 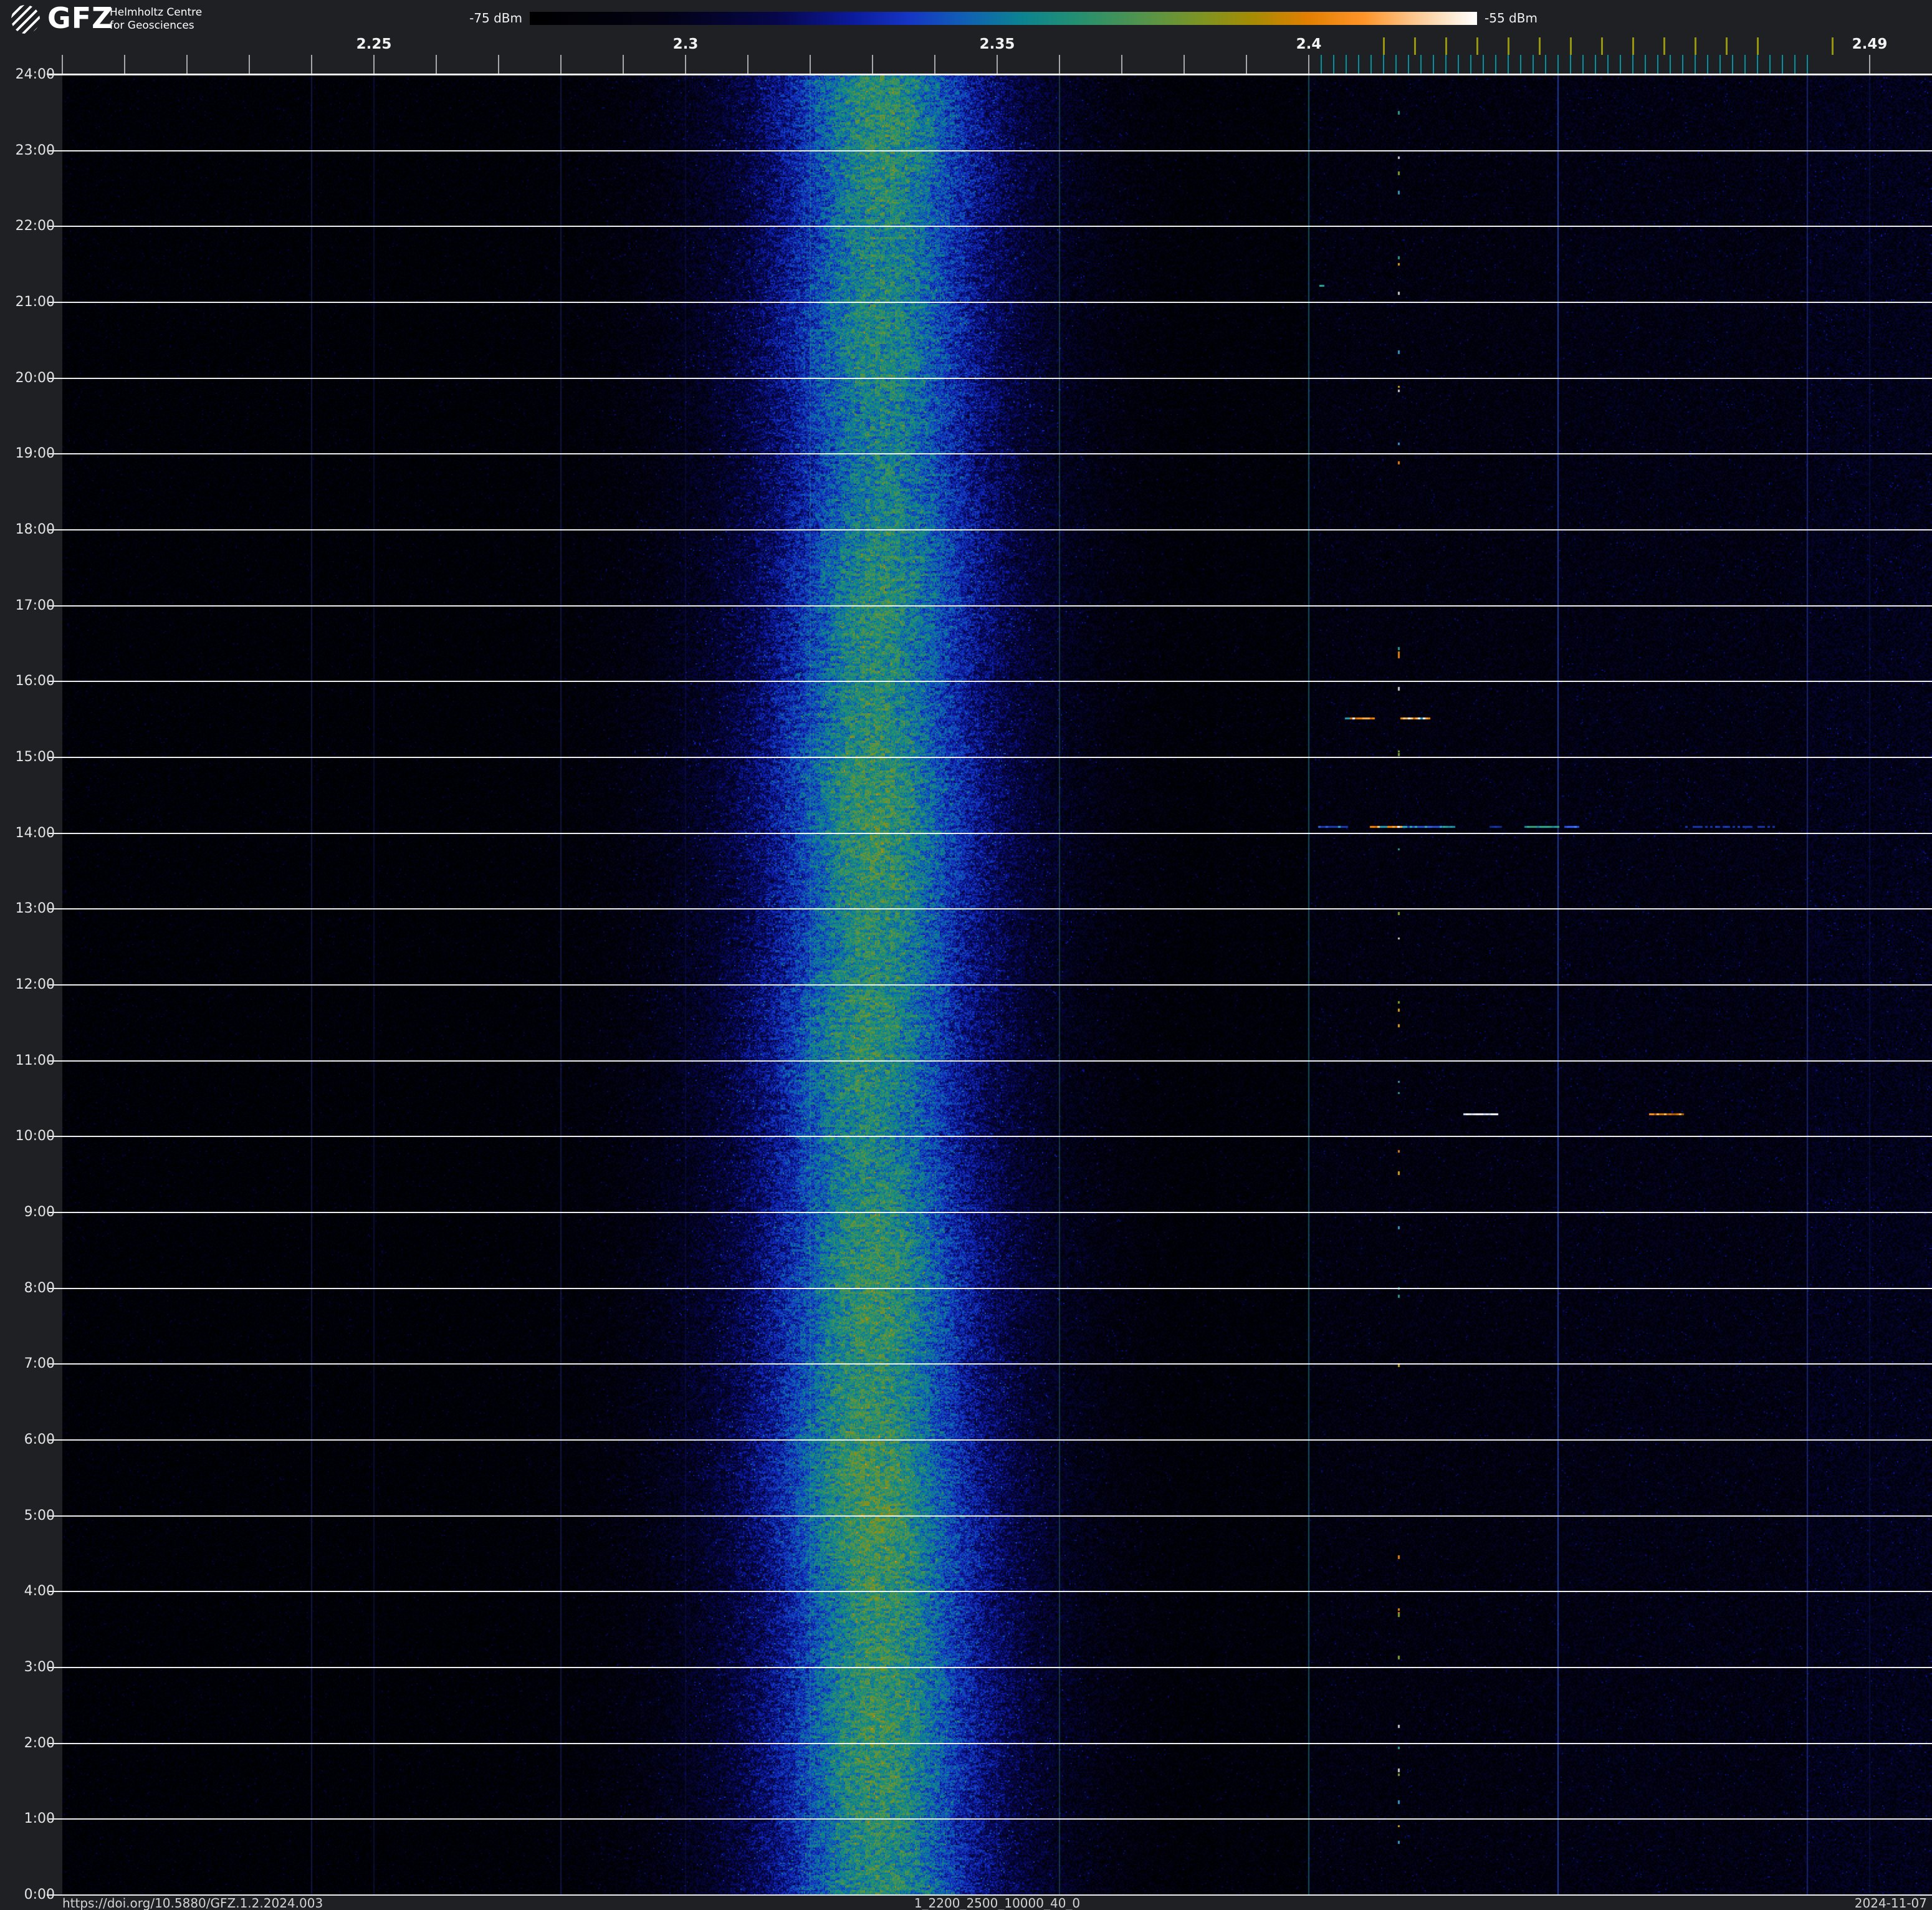 What do you see at coordinates (1511, 18) in the screenshot?
I see `colorbar-max-label: -55 dBm` at bounding box center [1511, 18].